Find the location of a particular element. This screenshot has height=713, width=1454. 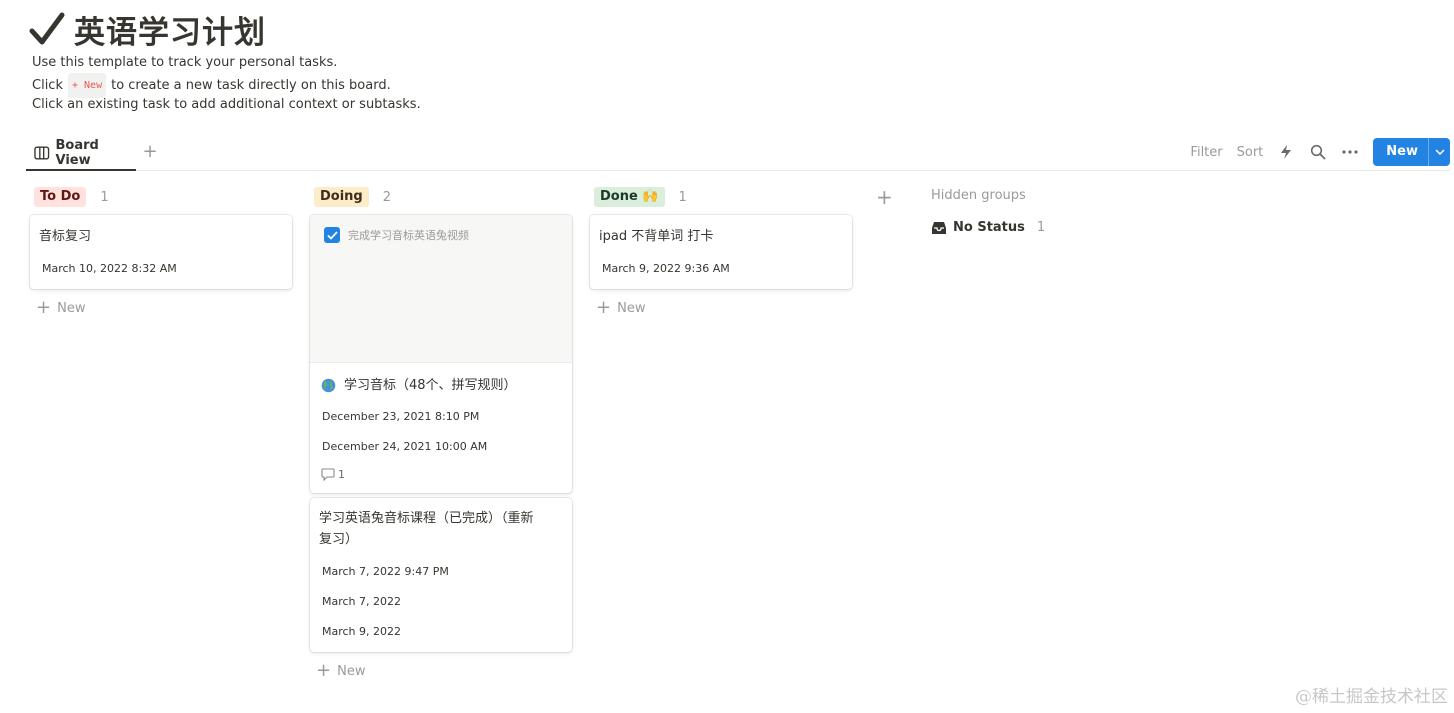

column-count-todo: 1 is located at coordinates (104, 197).